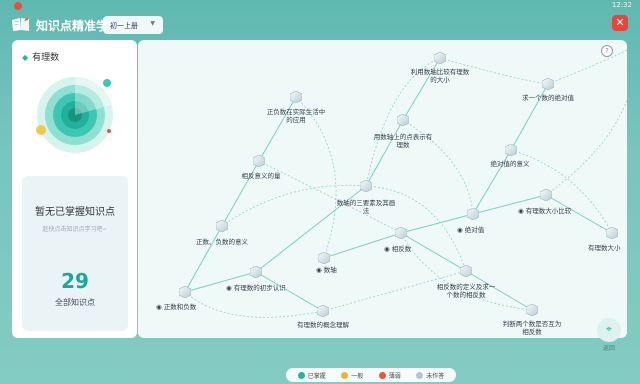  Describe the element at coordinates (466, 271) in the screenshot. I see `node-15-icon` at that location.